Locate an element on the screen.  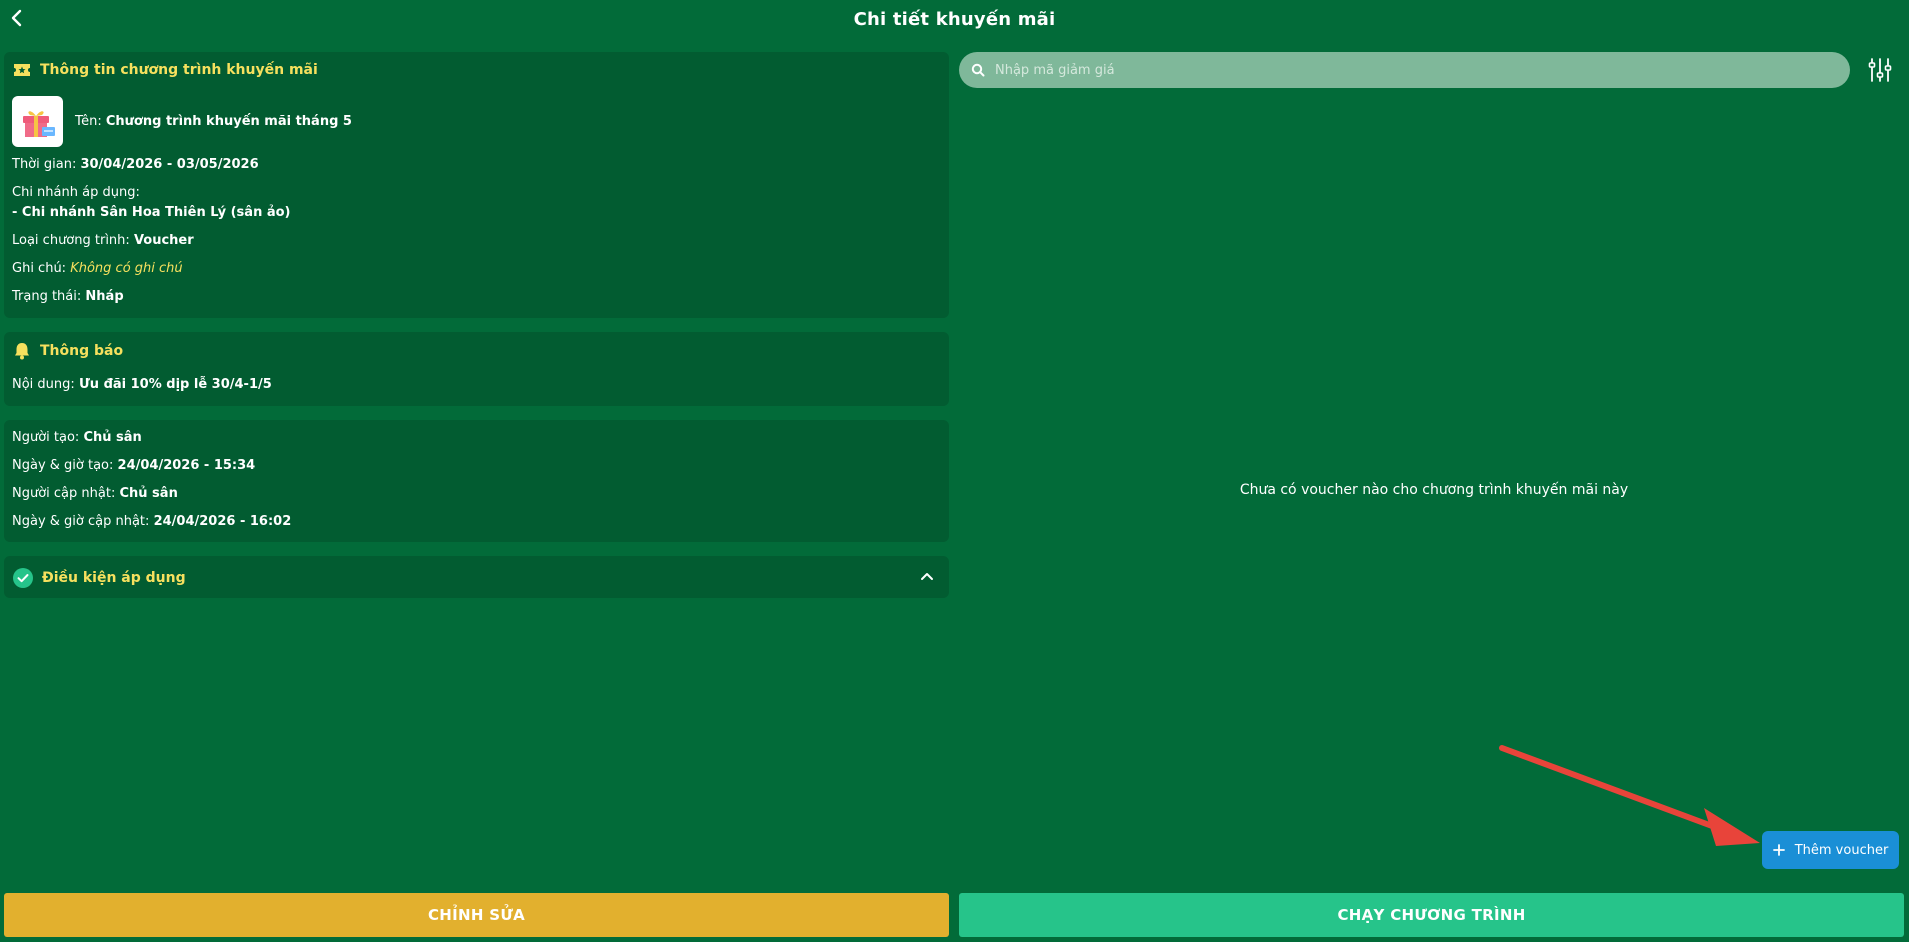
ticket-icon is located at coordinates (22, 70).